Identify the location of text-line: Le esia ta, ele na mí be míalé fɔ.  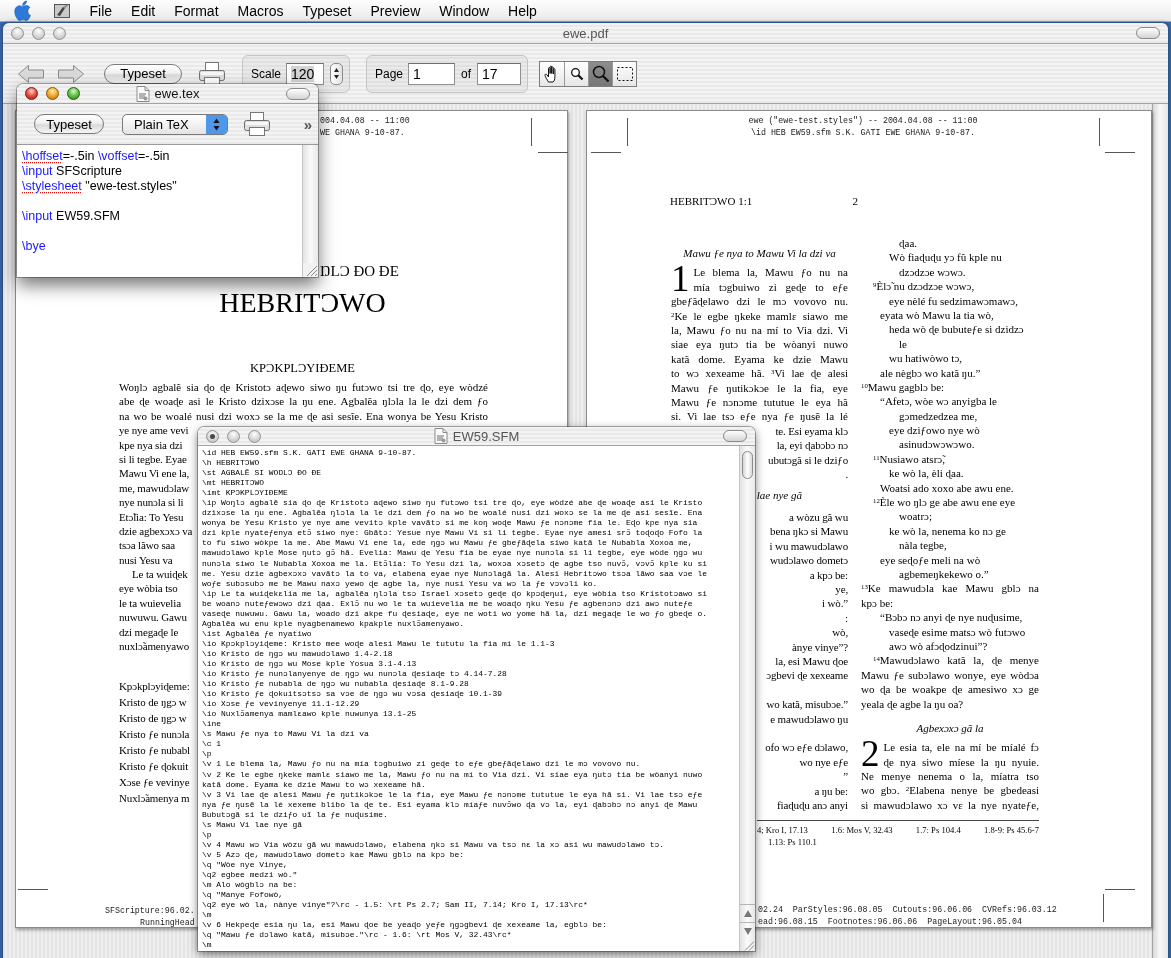
(961, 747).